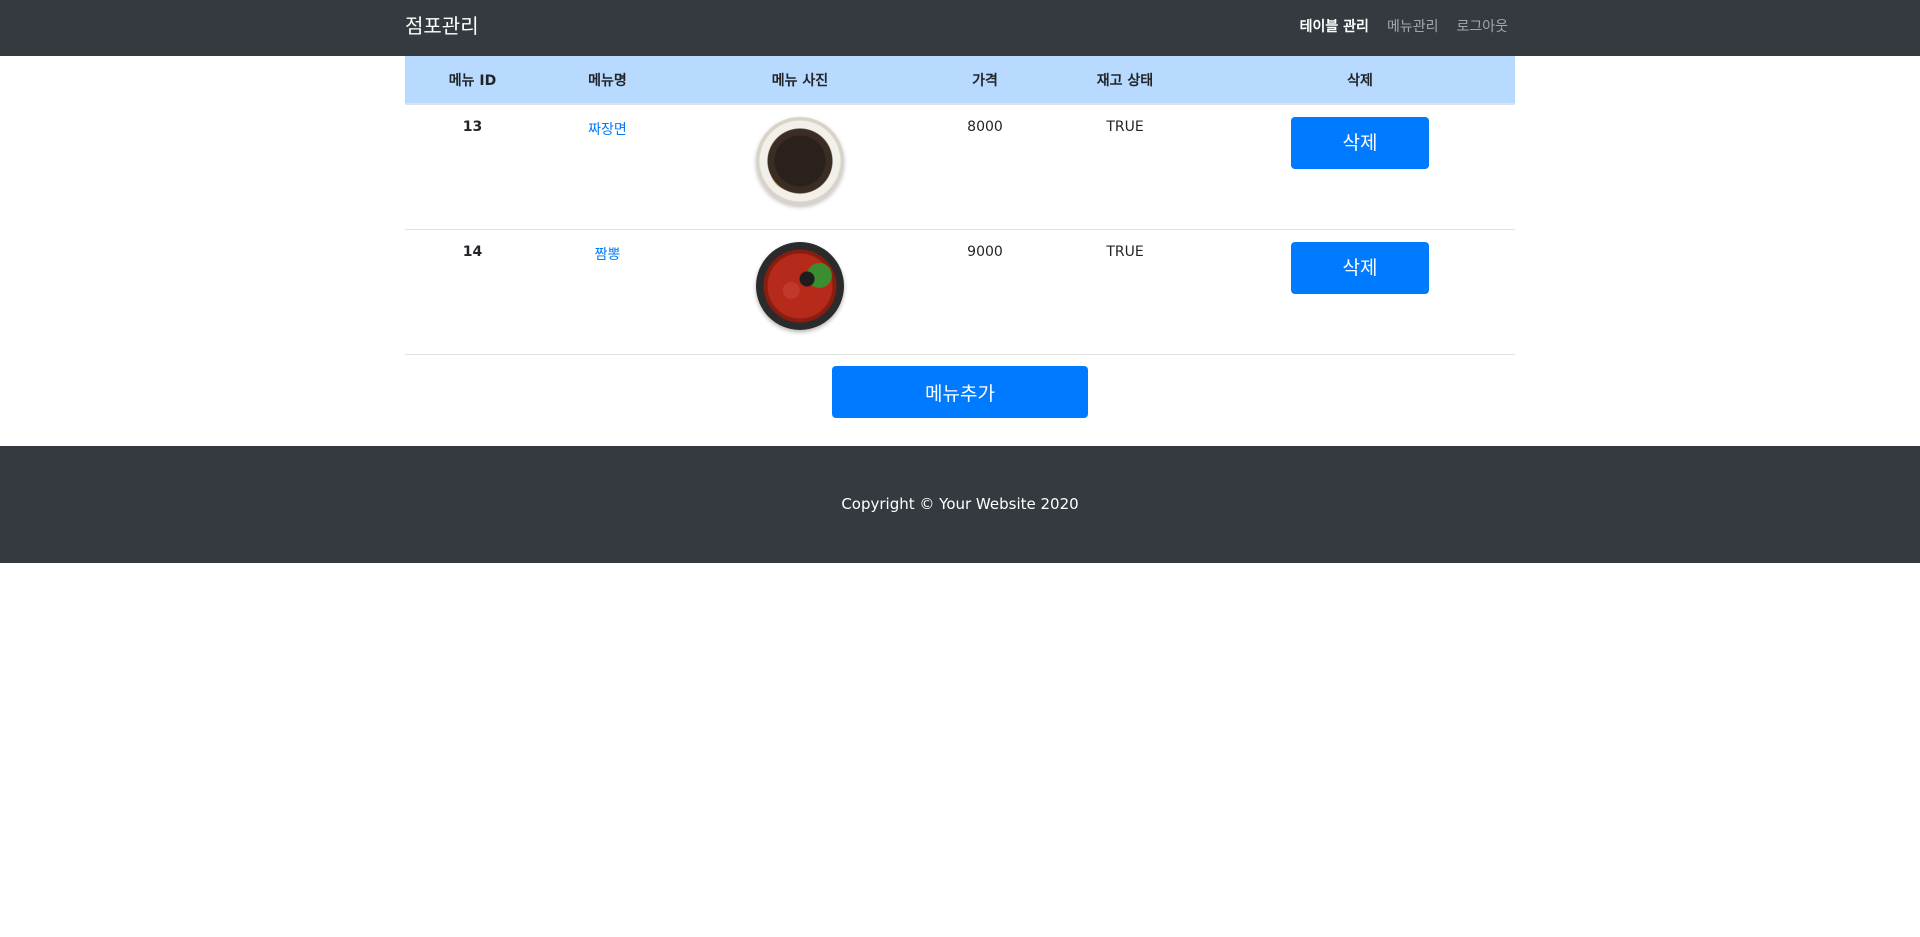 Image resolution: width=1920 pixels, height=937 pixels. What do you see at coordinates (607, 291) in the screenshot?
I see `menu-name-cell: 짬뽕` at bounding box center [607, 291].